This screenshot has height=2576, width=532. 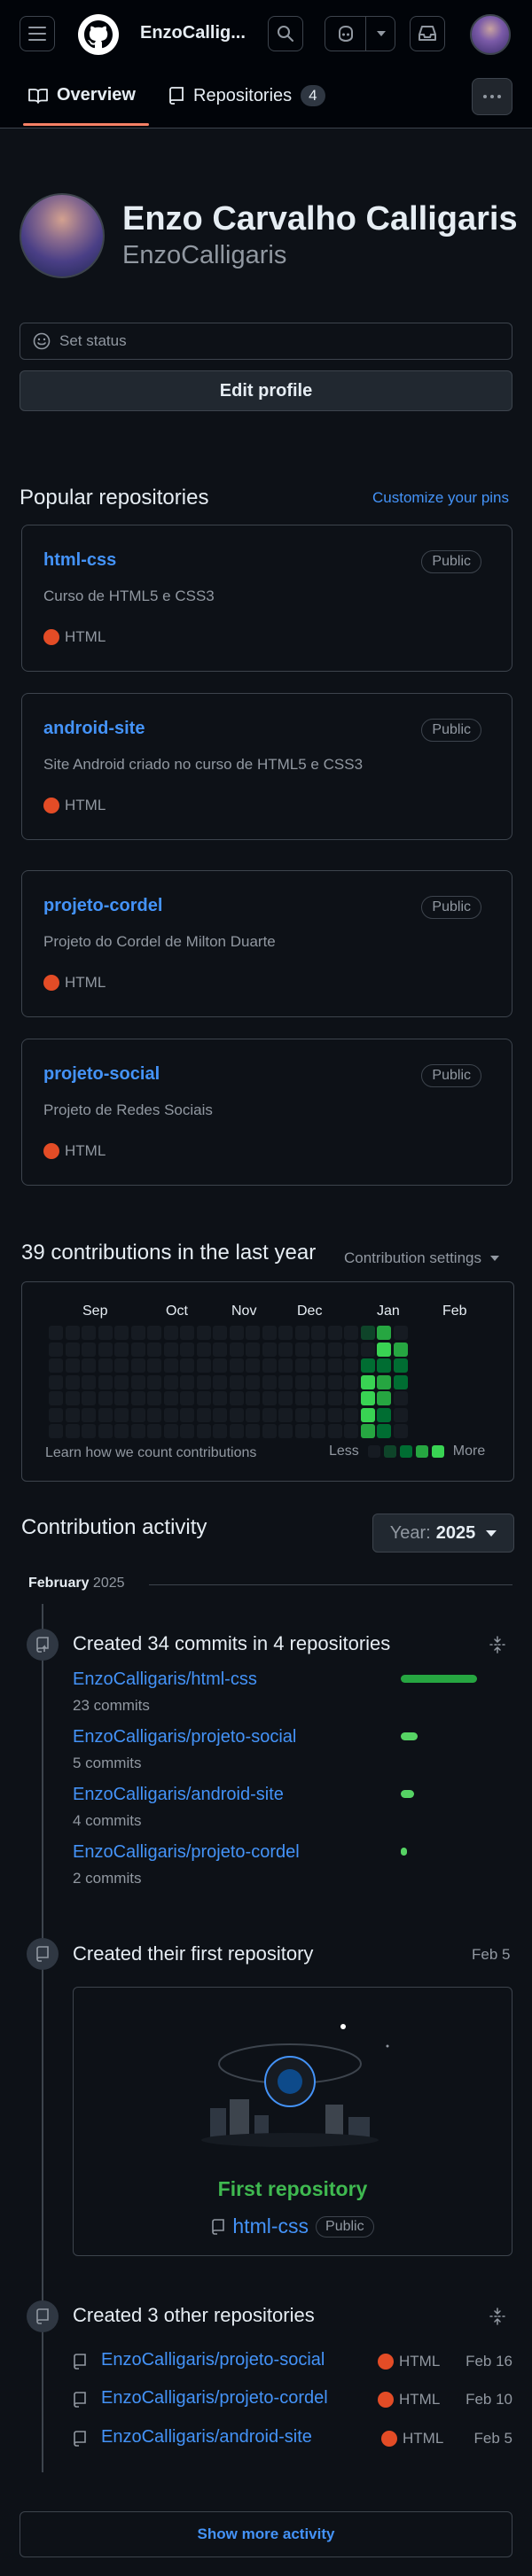 I want to click on more-tabs-button, so click(x=492, y=96).